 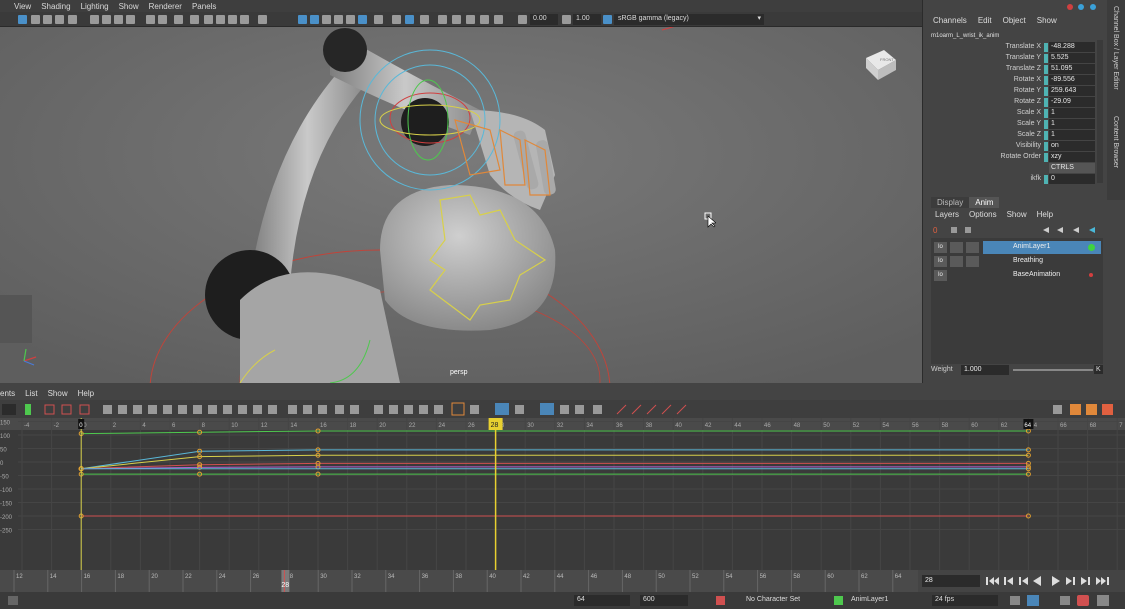 I want to click on attr-value-field: 0, so click(x=1072, y=179).